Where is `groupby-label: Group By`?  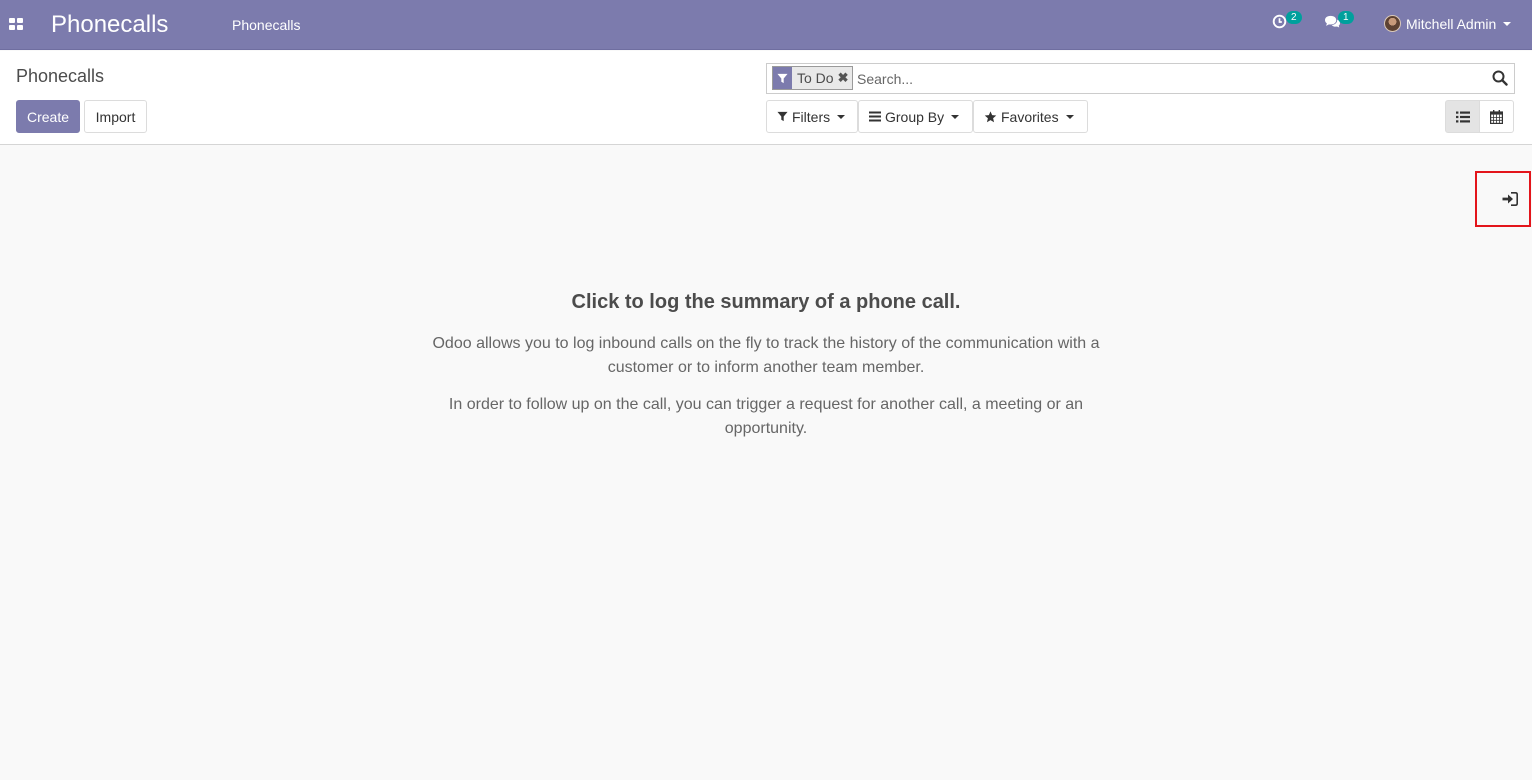
groupby-label: Group By is located at coordinates (915, 116).